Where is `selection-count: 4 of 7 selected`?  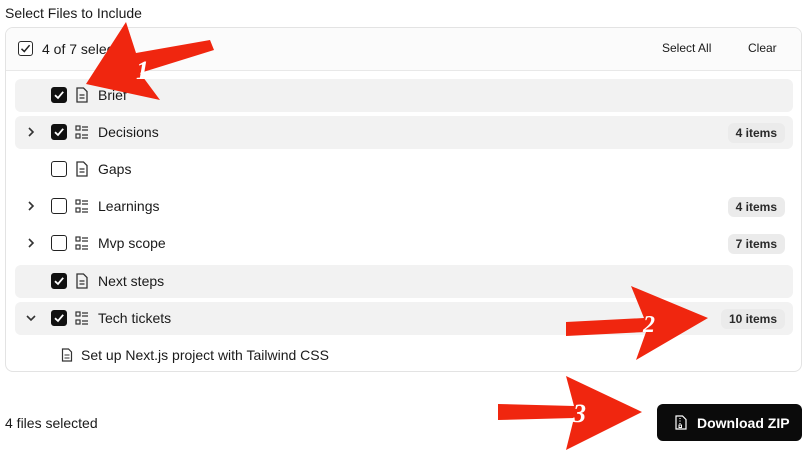
selection-count: 4 of 7 selected is located at coordinates (88, 49).